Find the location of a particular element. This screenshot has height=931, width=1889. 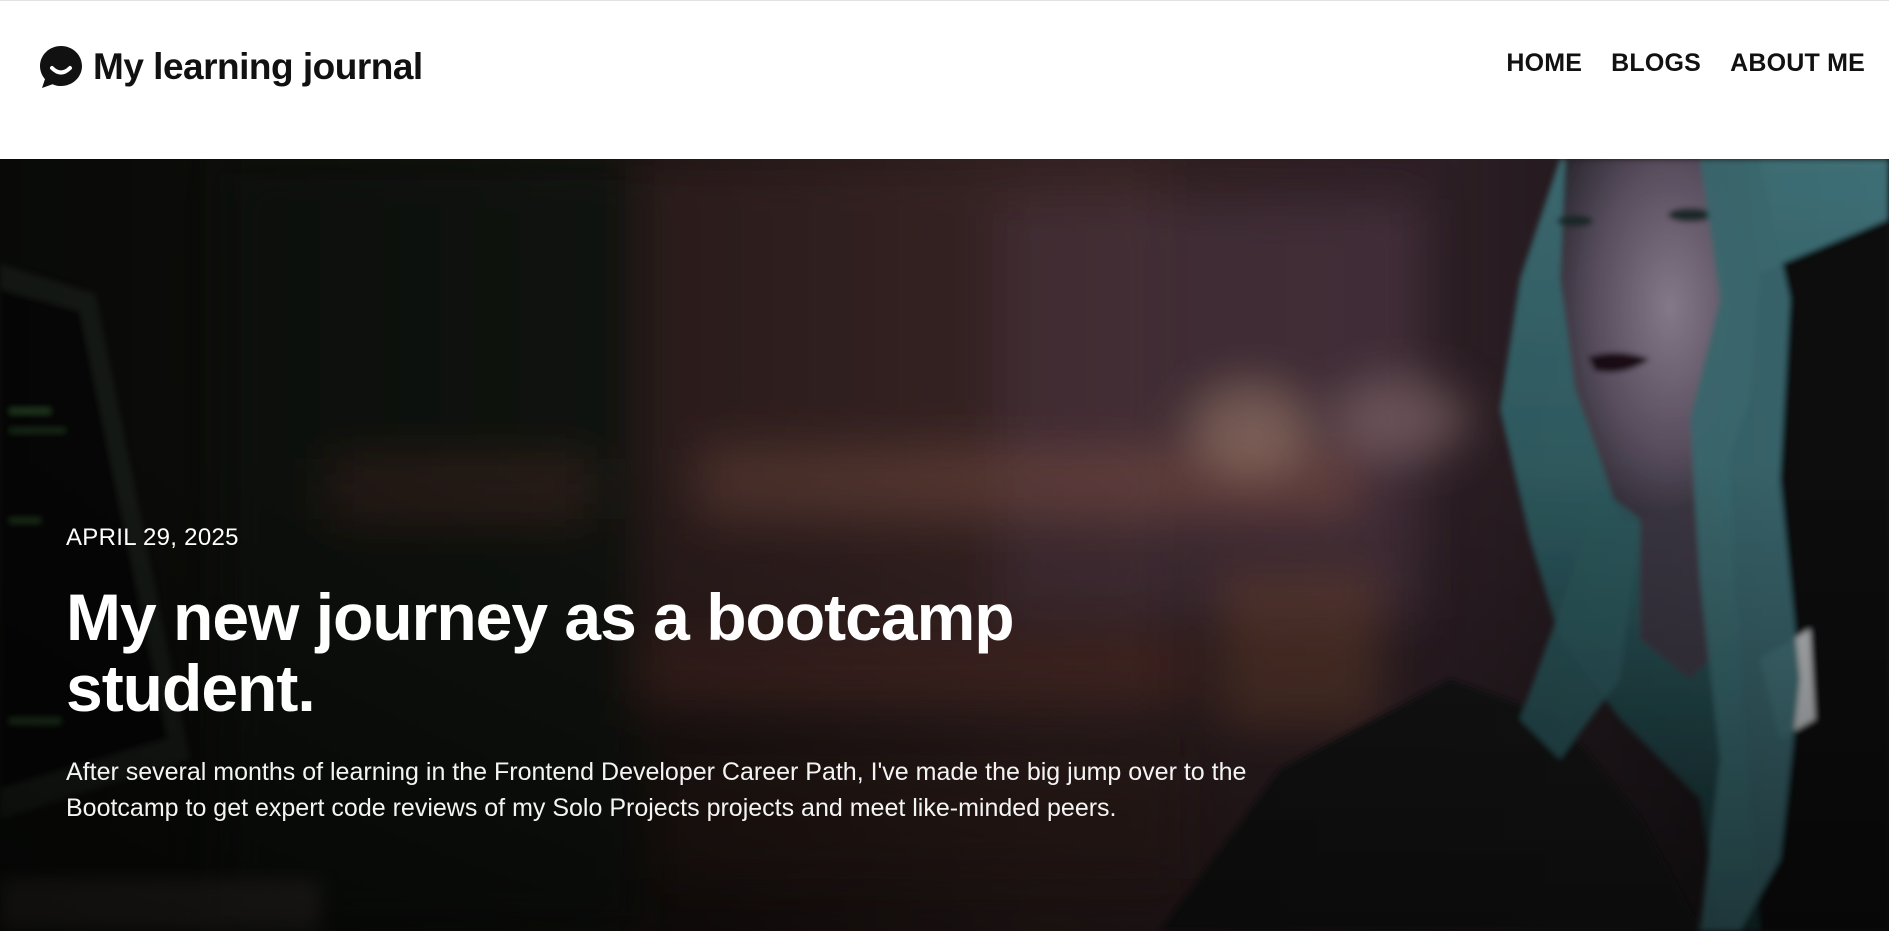

nav-home: HOME is located at coordinates (1544, 63).